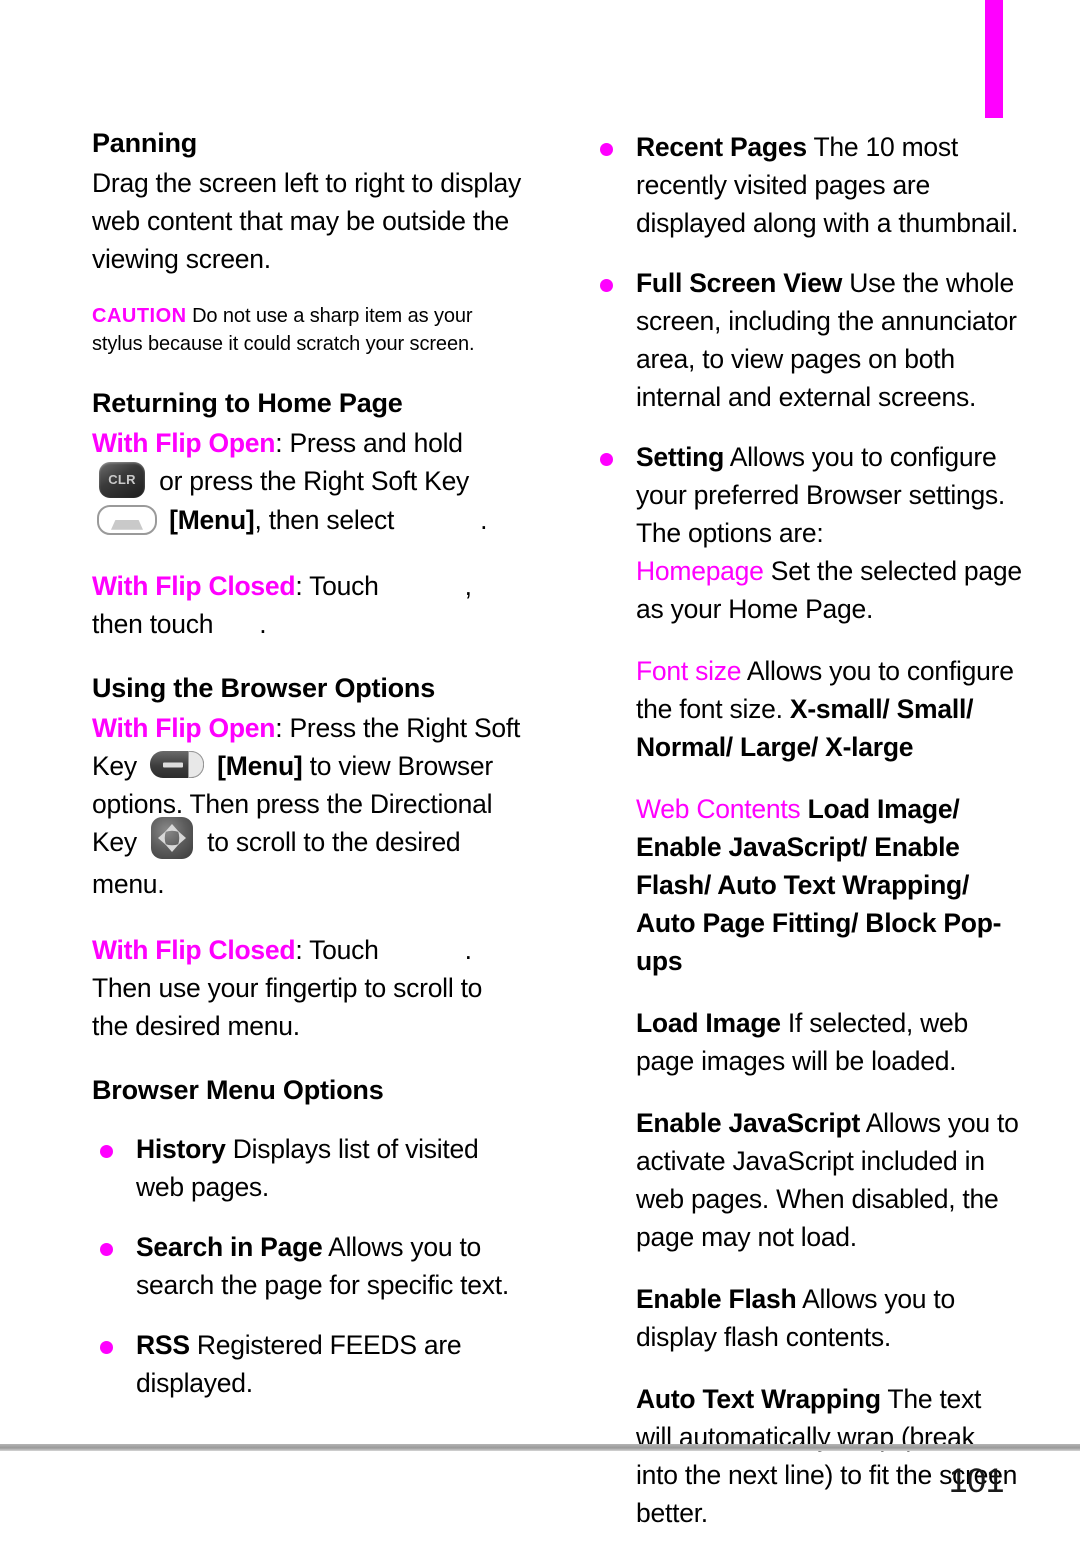 The image size is (1080, 1552). Describe the element at coordinates (708, 1023) in the screenshot. I see `setting-load-image-term: Load Image` at that location.